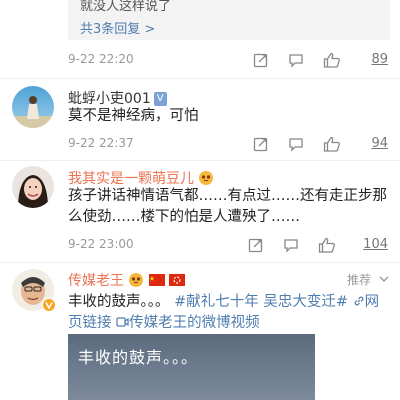 The image size is (400, 400). I want to click on link-icon, so click(359, 301).